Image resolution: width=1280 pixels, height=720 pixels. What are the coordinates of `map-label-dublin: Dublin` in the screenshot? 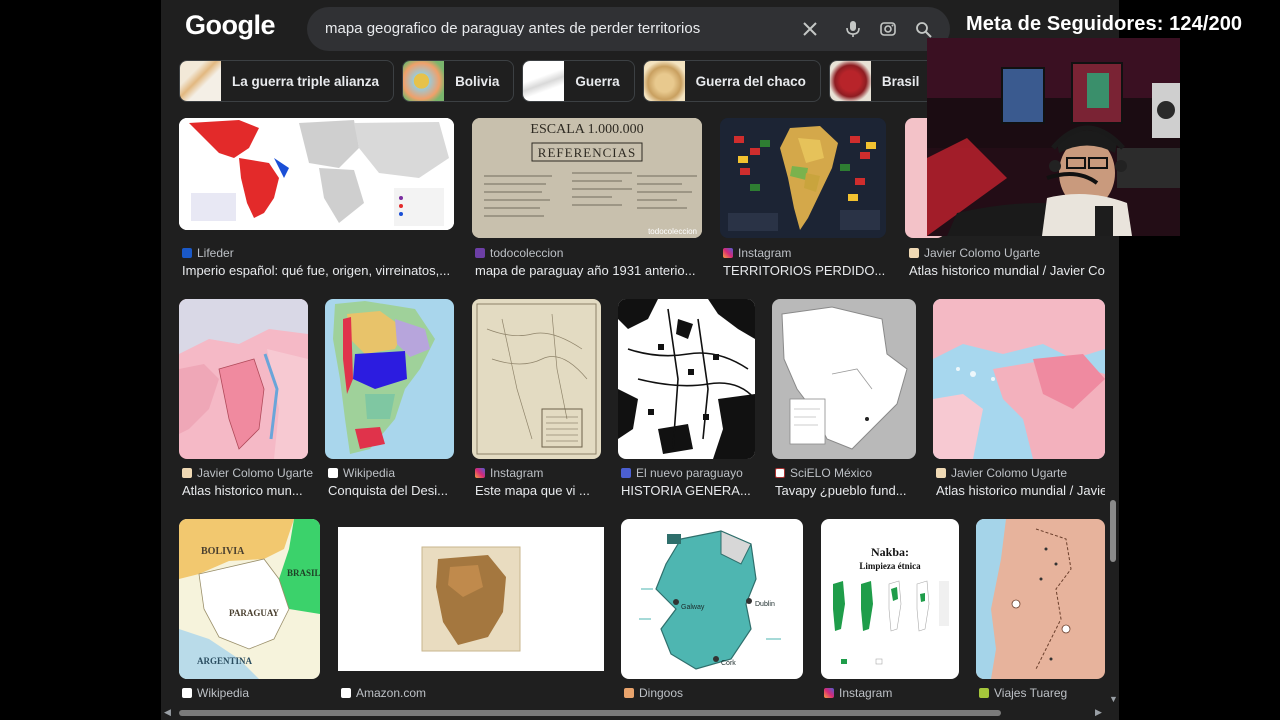 It's located at (765, 604).